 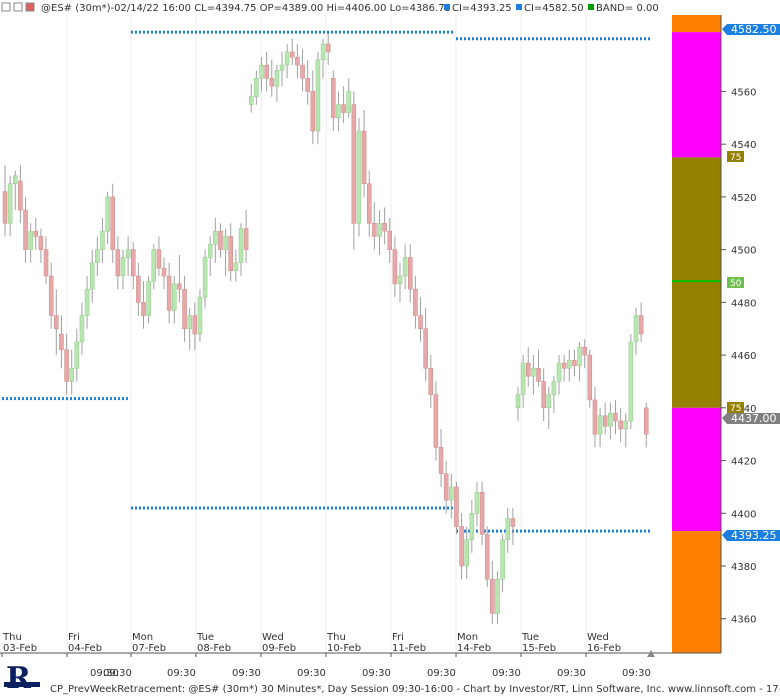 I want to click on x-date-label: 08-Feb, so click(x=214, y=648).